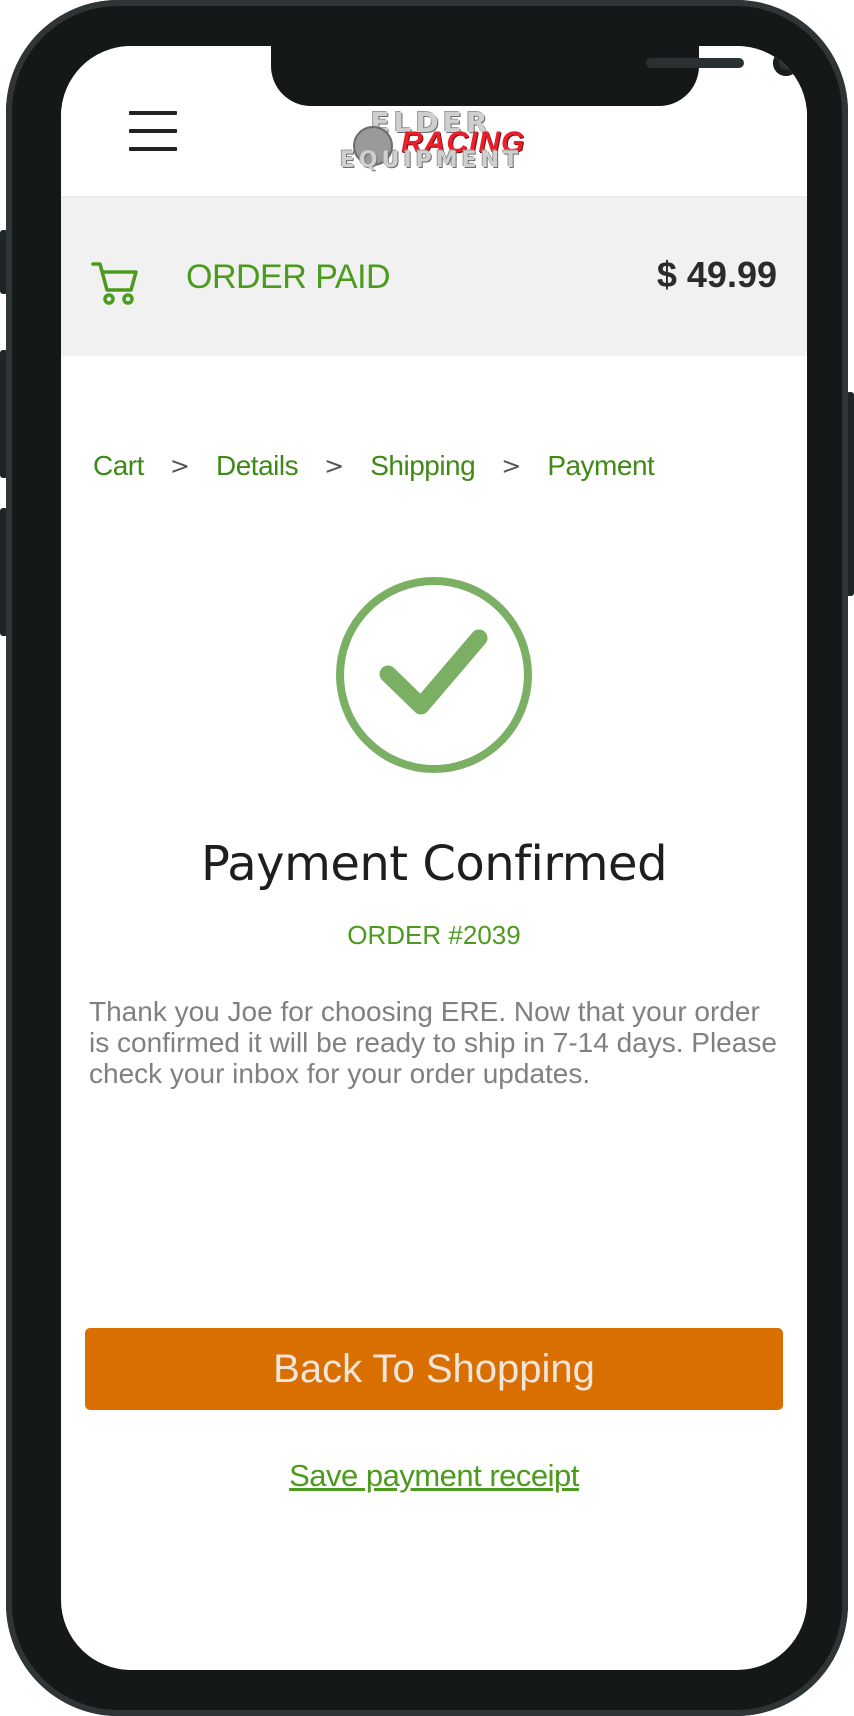 This screenshot has height=1716, width=854. Describe the element at coordinates (434, 1369) in the screenshot. I see `back-to-shopping-button: Back To Shopping` at that location.